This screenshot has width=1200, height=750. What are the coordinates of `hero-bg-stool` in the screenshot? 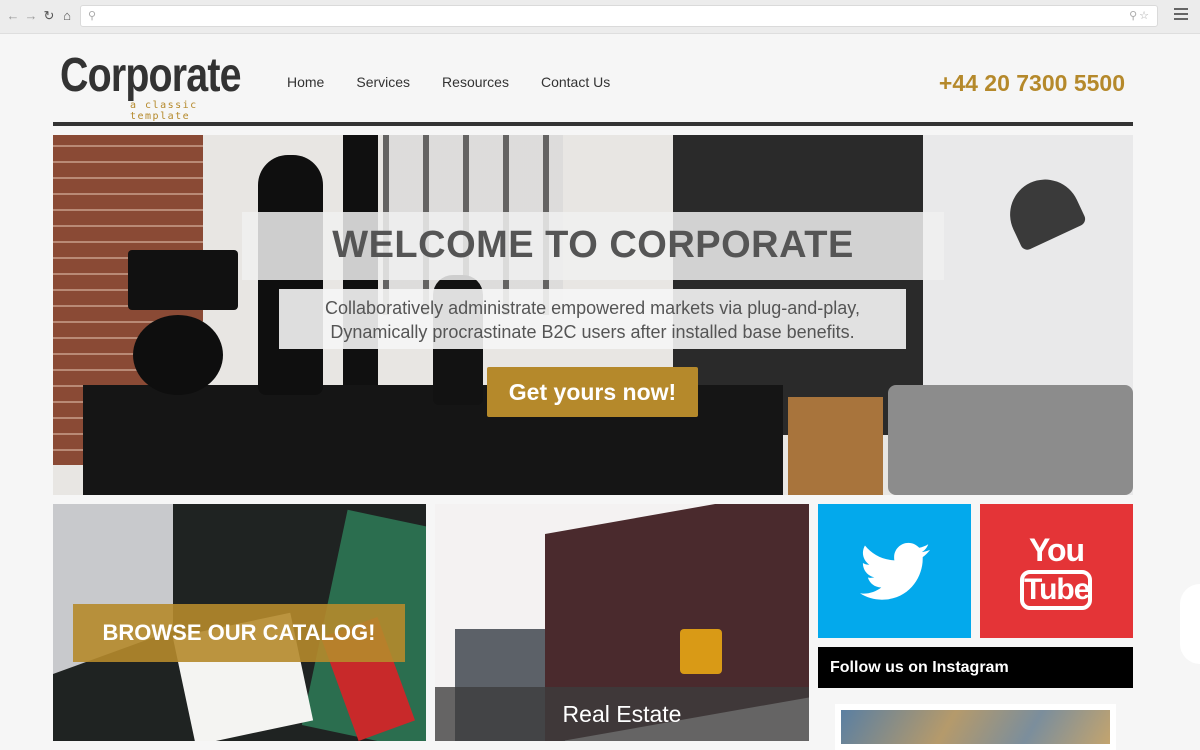 It's located at (835, 446).